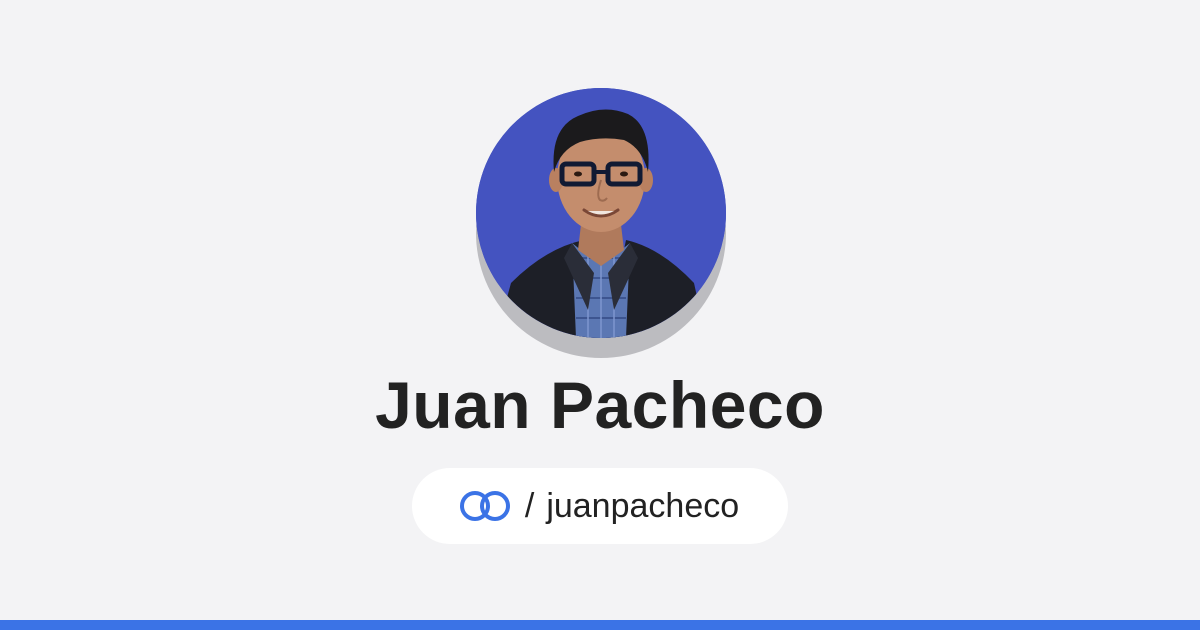 This screenshot has height=630, width=1200. I want to click on profile-handle: juanpacheco, so click(642, 506).